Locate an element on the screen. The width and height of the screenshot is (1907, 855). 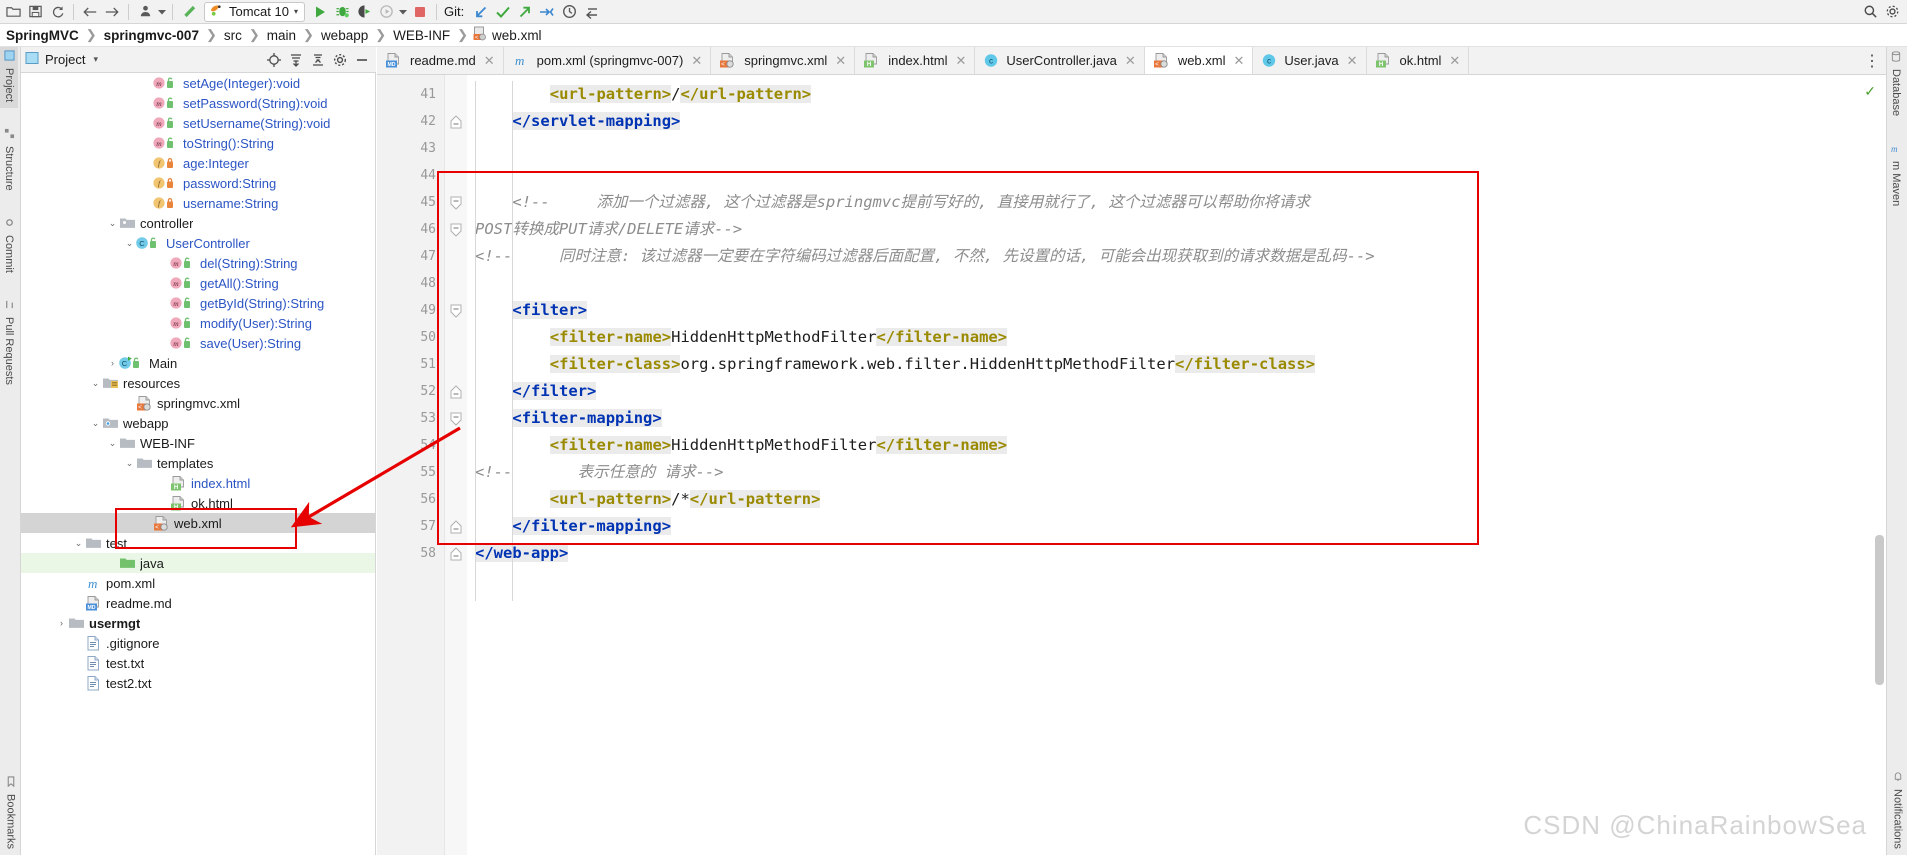
breadcrumb-item-0: SpringMVC is located at coordinates (42, 35).